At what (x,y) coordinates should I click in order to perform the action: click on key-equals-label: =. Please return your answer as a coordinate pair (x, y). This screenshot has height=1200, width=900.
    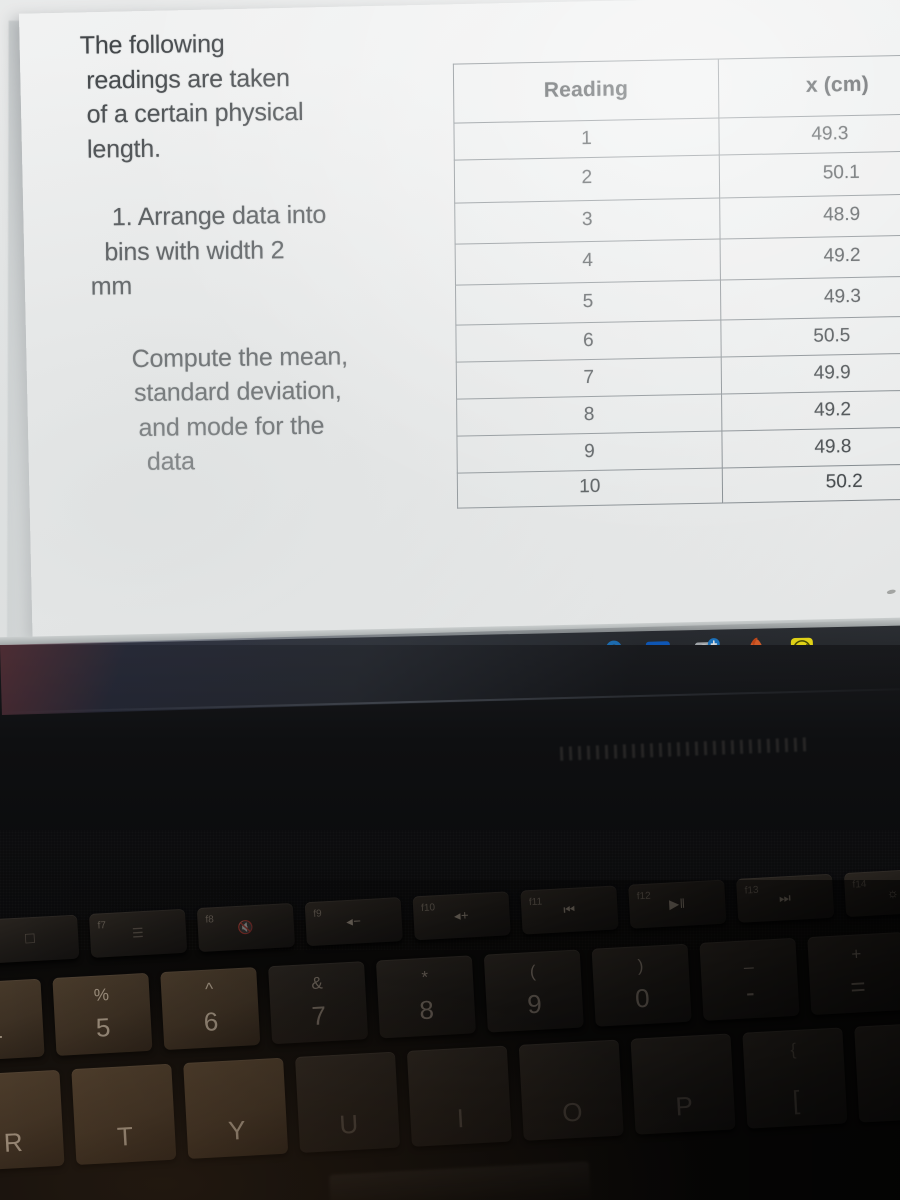
    Looking at the image, I should click on (858, 986).